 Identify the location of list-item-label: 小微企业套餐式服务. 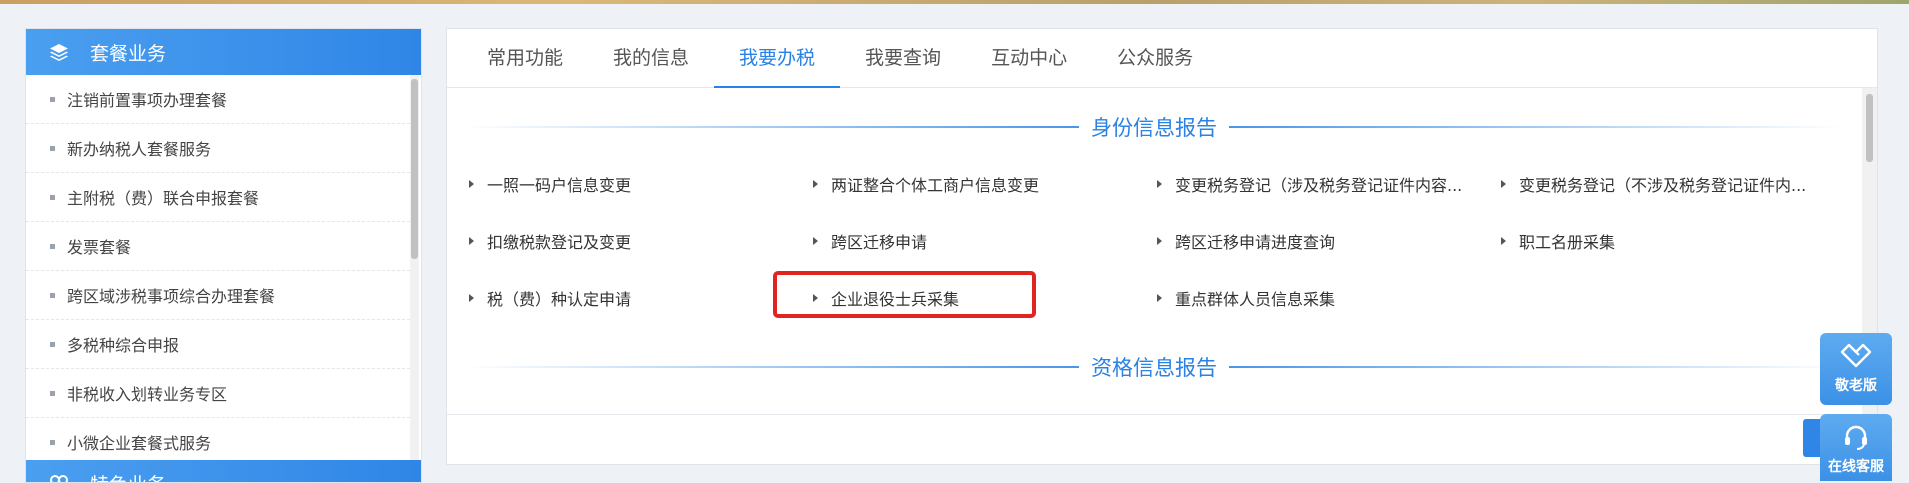
(139, 442).